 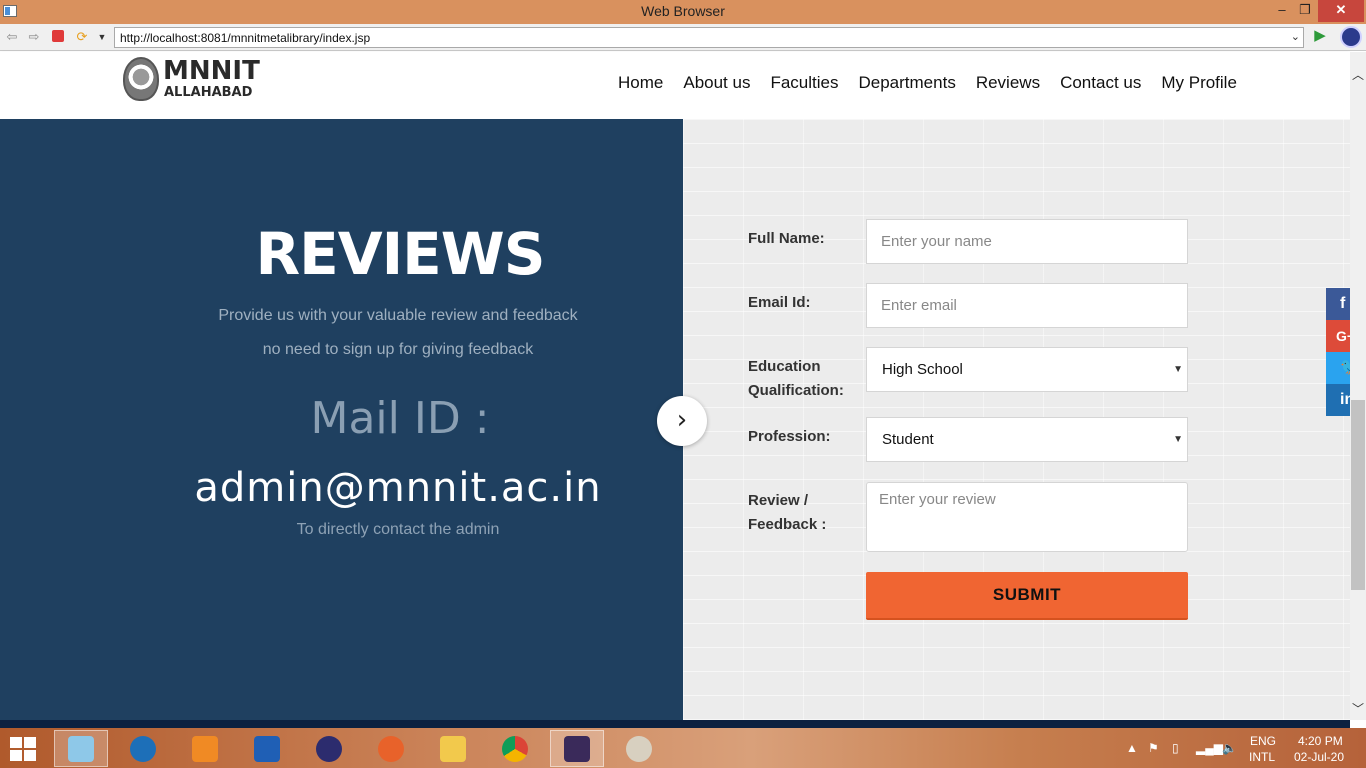 What do you see at coordinates (675, 113) in the screenshot?
I see `header-spacer` at bounding box center [675, 113].